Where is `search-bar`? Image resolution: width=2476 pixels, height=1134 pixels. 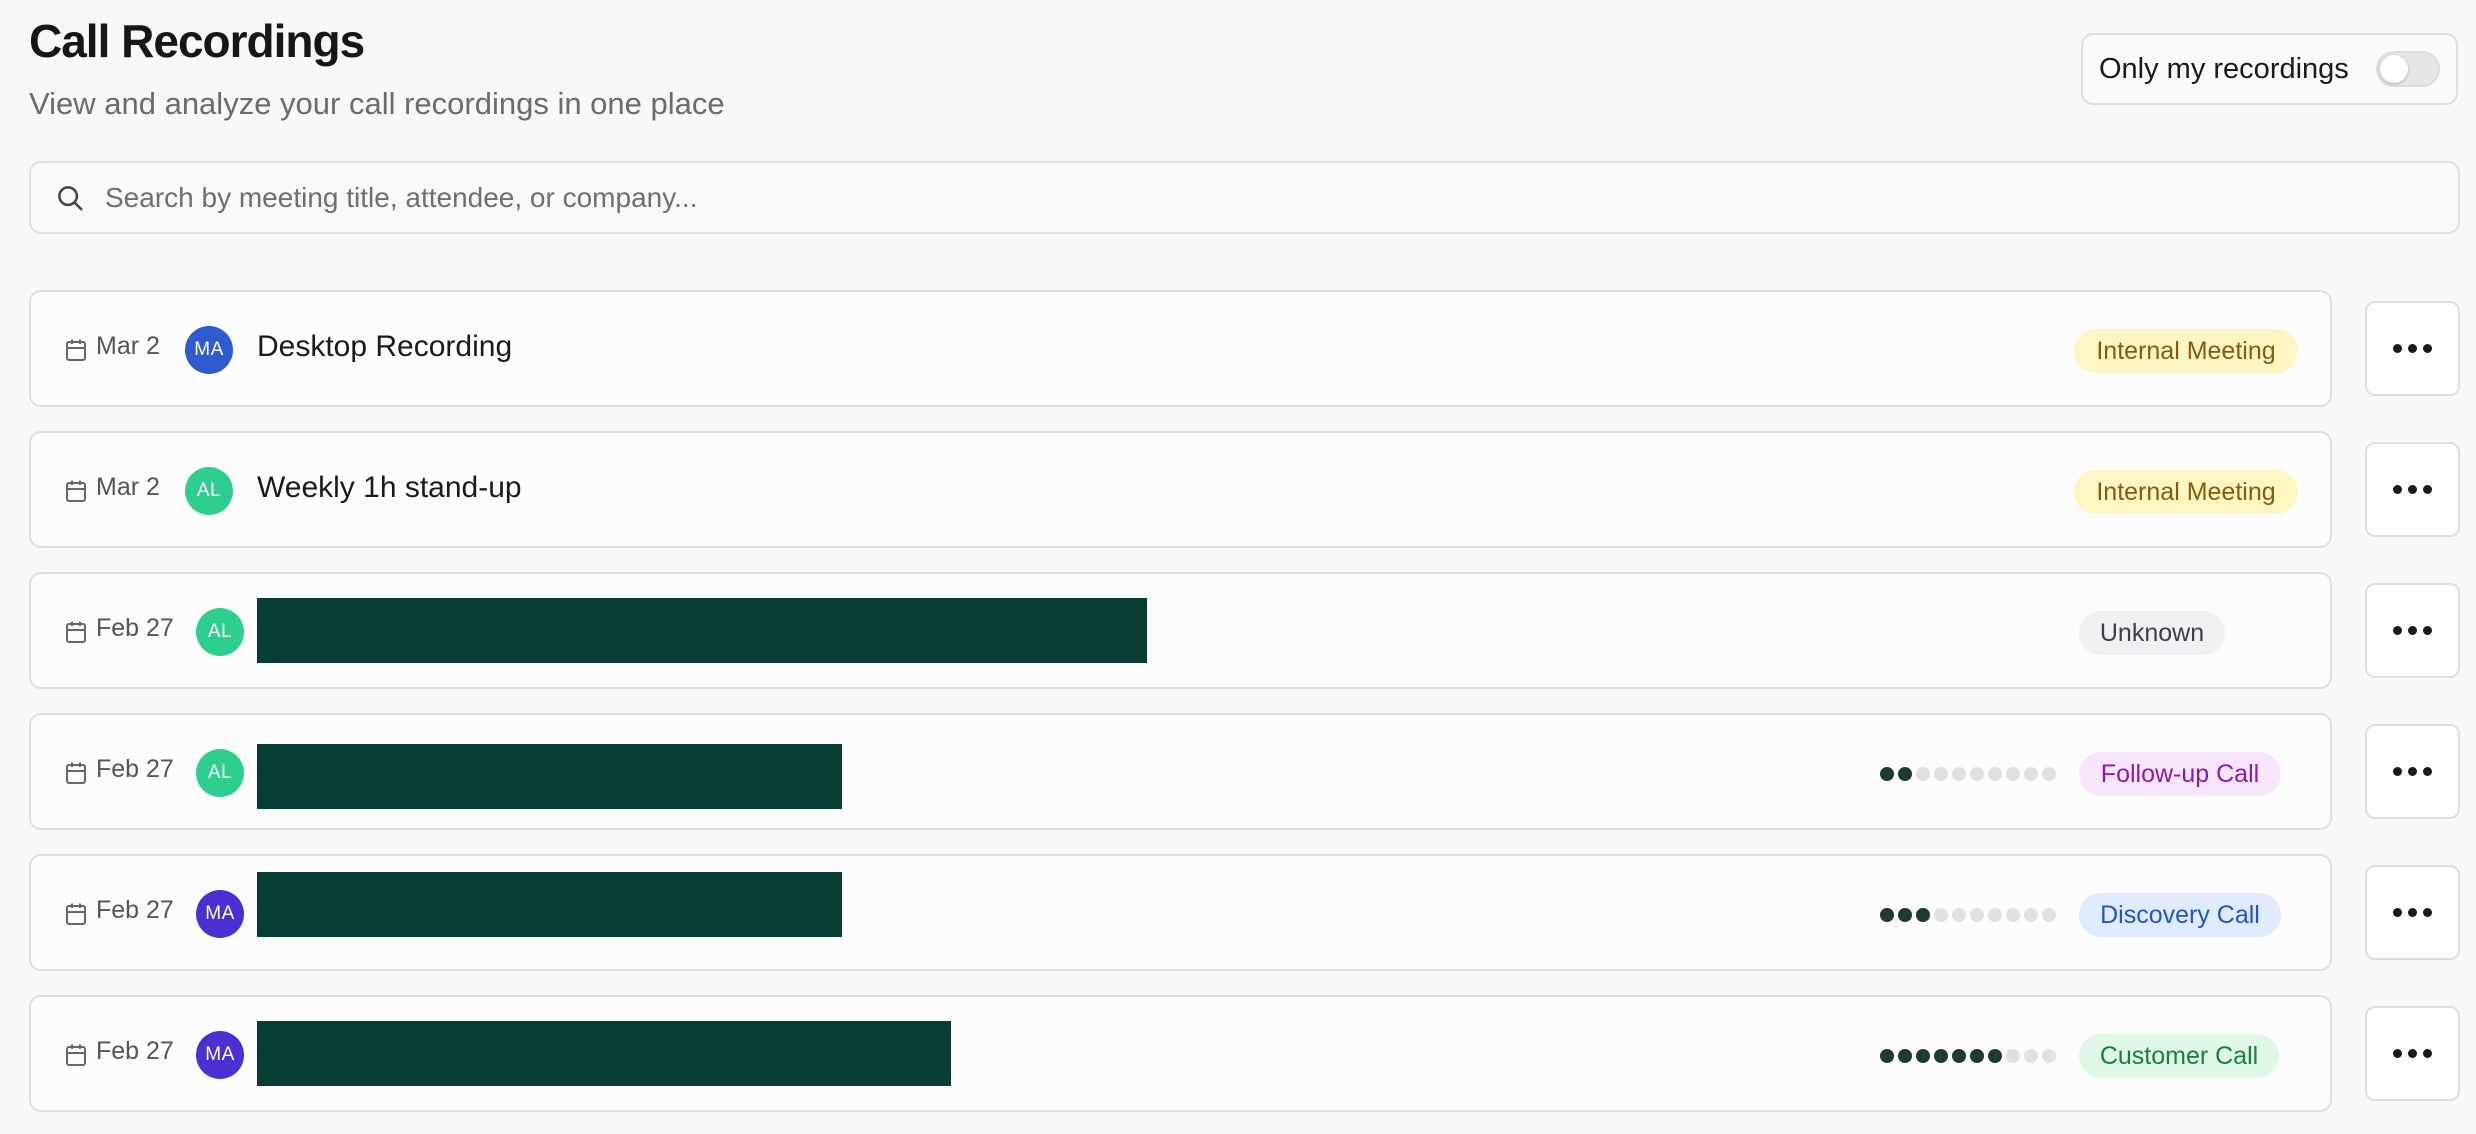
search-bar is located at coordinates (1244, 197).